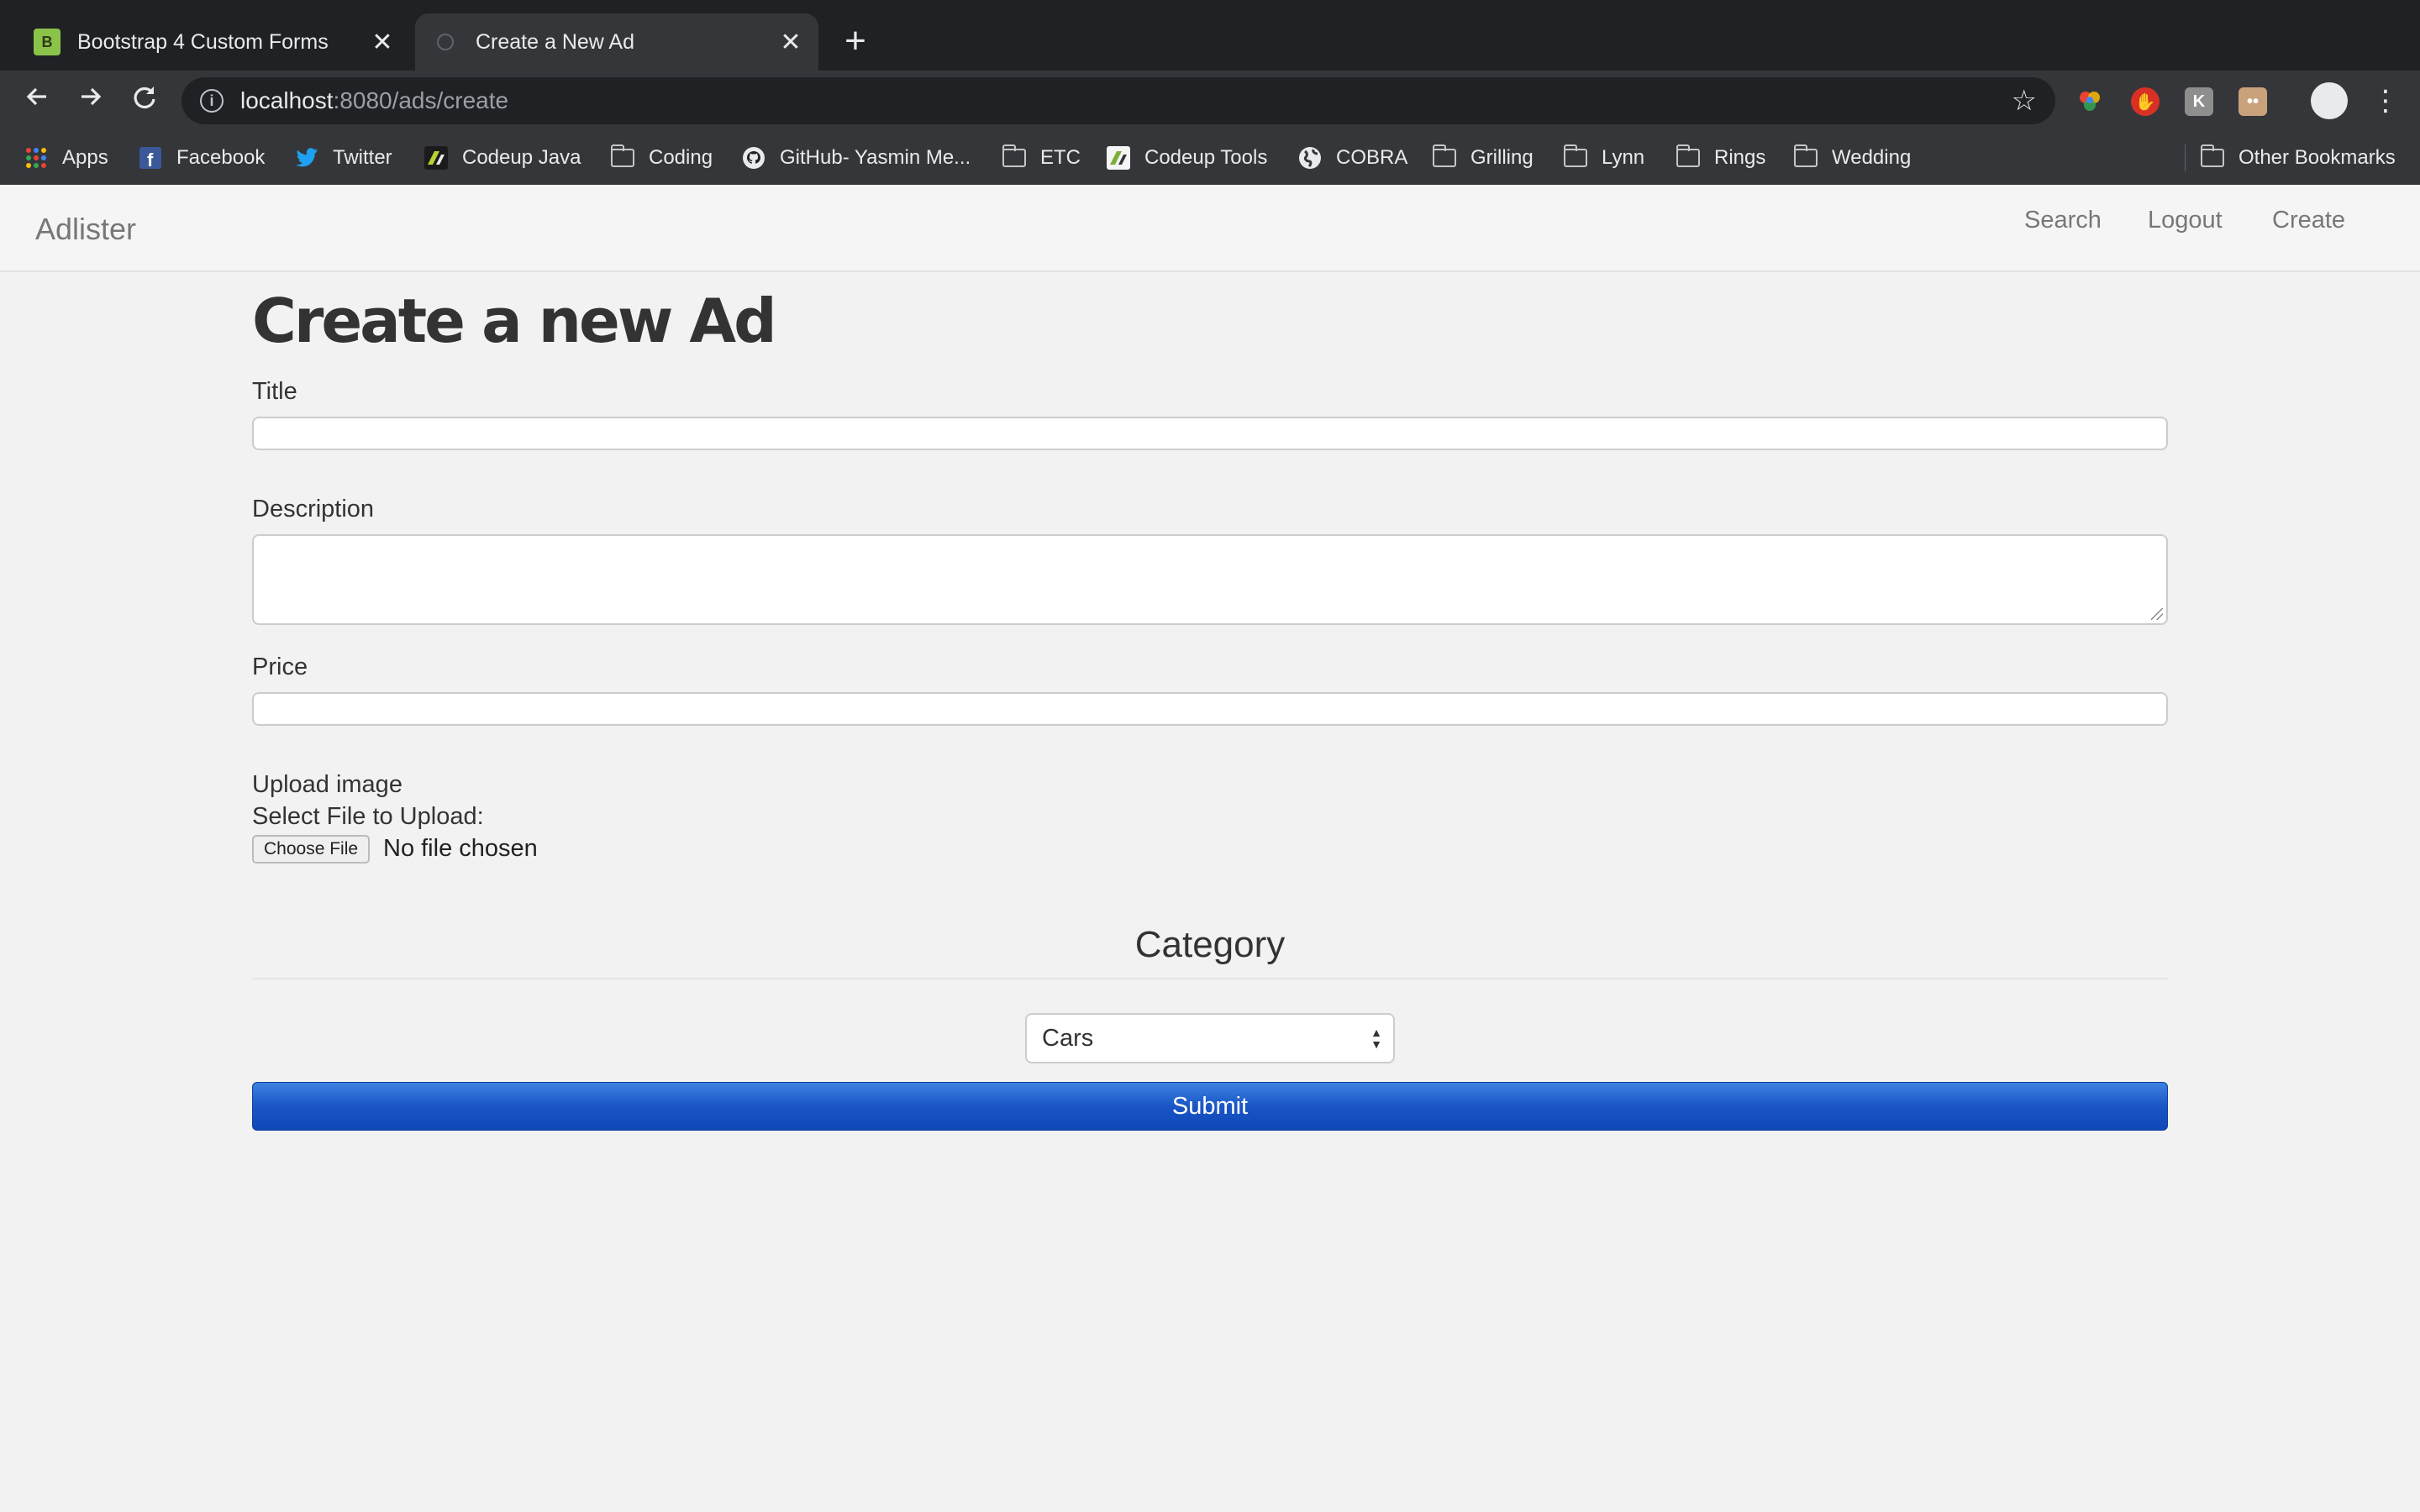 This screenshot has width=2420, height=1512. Describe the element at coordinates (2252, 101) in the screenshot. I see `extension-avatar-icon: ••` at that location.